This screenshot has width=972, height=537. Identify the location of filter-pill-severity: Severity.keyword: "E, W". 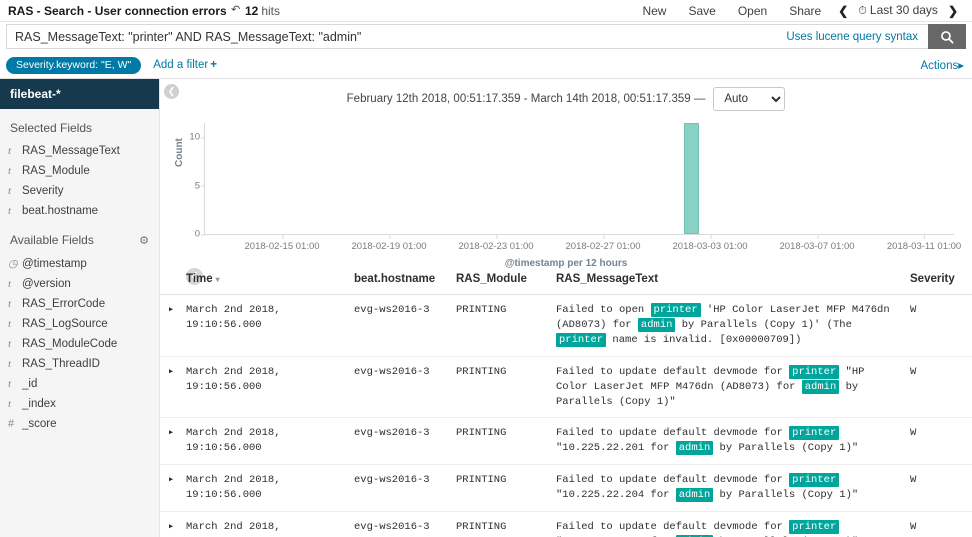
(74, 65).